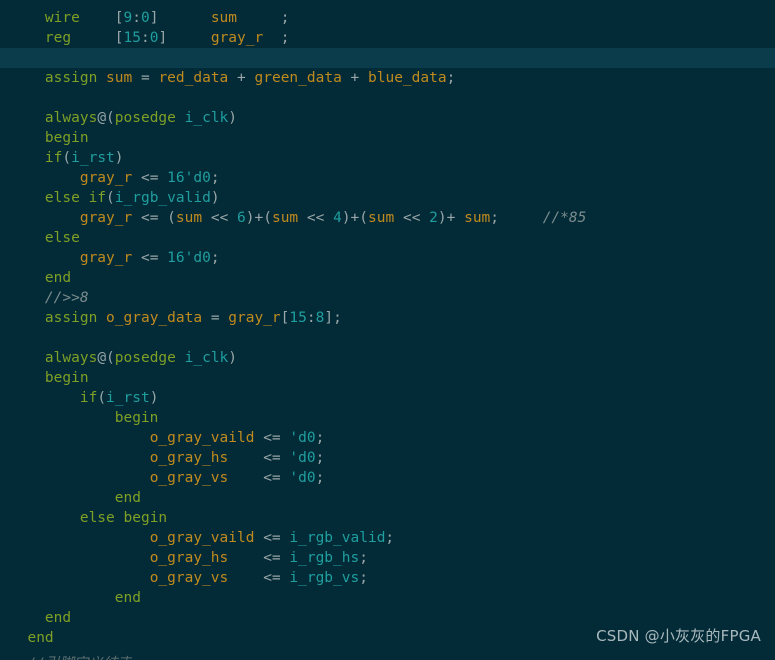 This screenshot has height=660, width=775. Describe the element at coordinates (298, 318) in the screenshot. I see `token-number: 15` at that location.